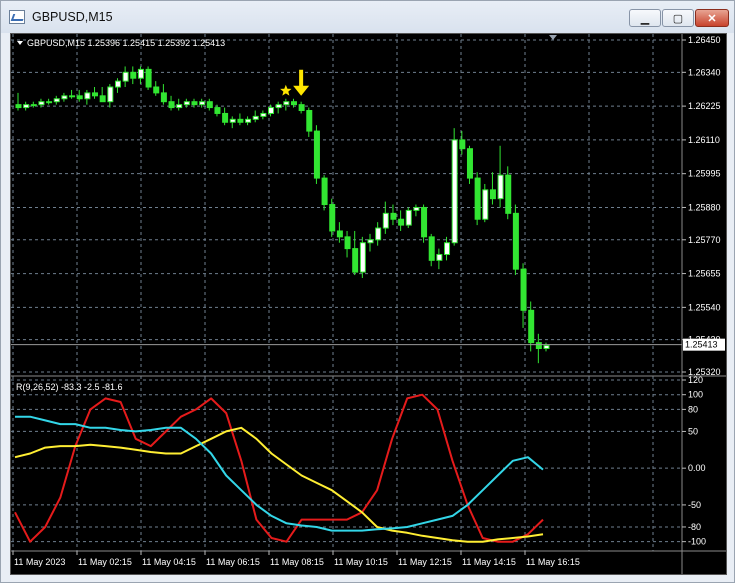 This screenshot has width=735, height=583. Describe the element at coordinates (553, 37) in the screenshot. I see `chart-shift-marker-icon` at that location.